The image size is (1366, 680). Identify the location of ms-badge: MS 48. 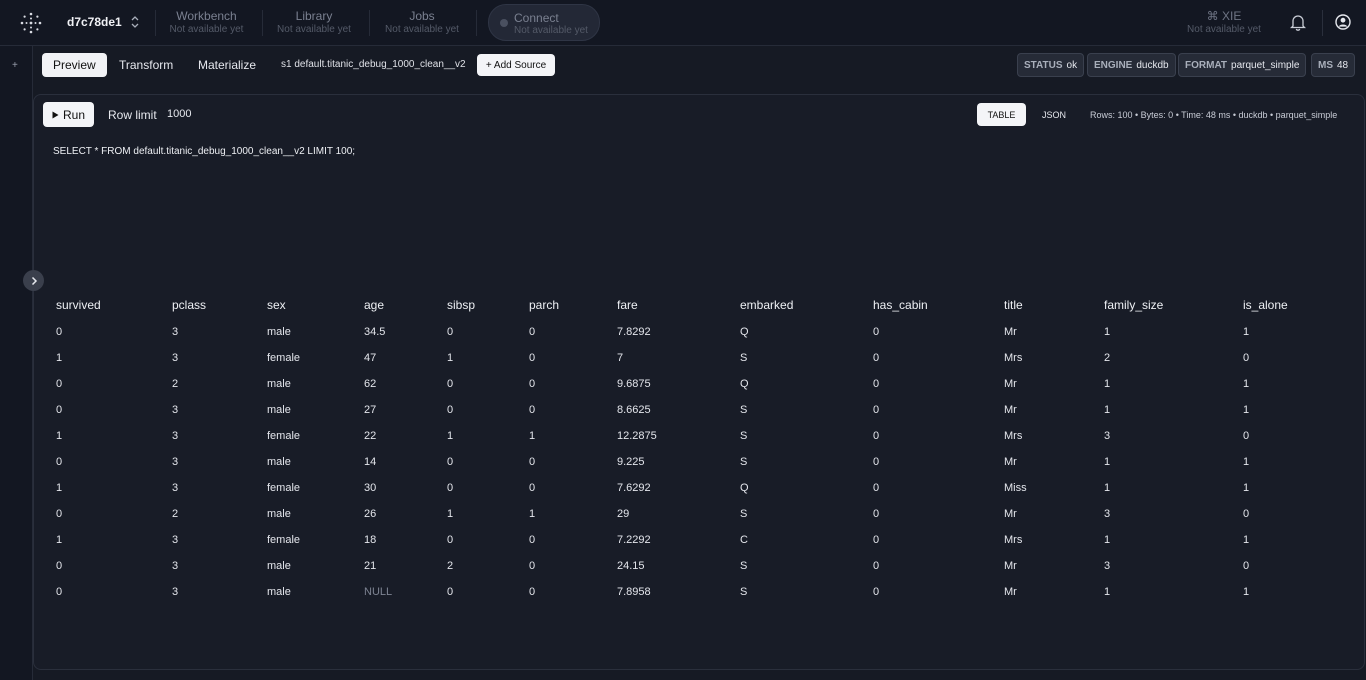
(1333, 65).